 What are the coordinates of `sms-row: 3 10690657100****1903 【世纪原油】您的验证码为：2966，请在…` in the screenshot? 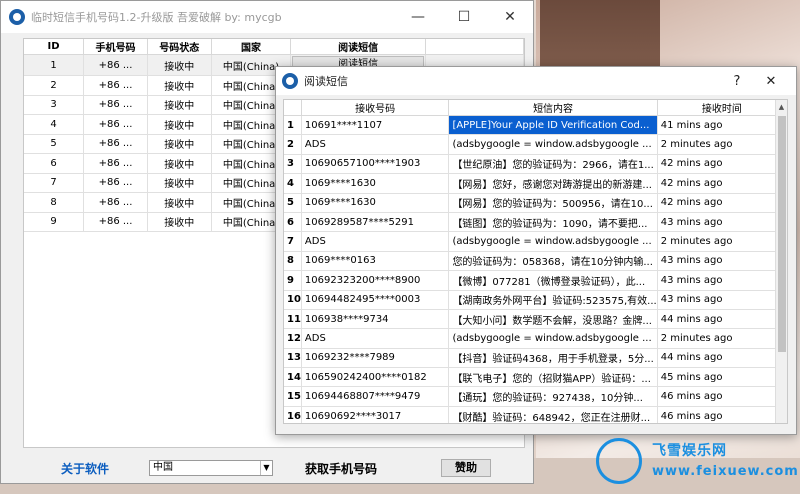 It's located at (535, 164).